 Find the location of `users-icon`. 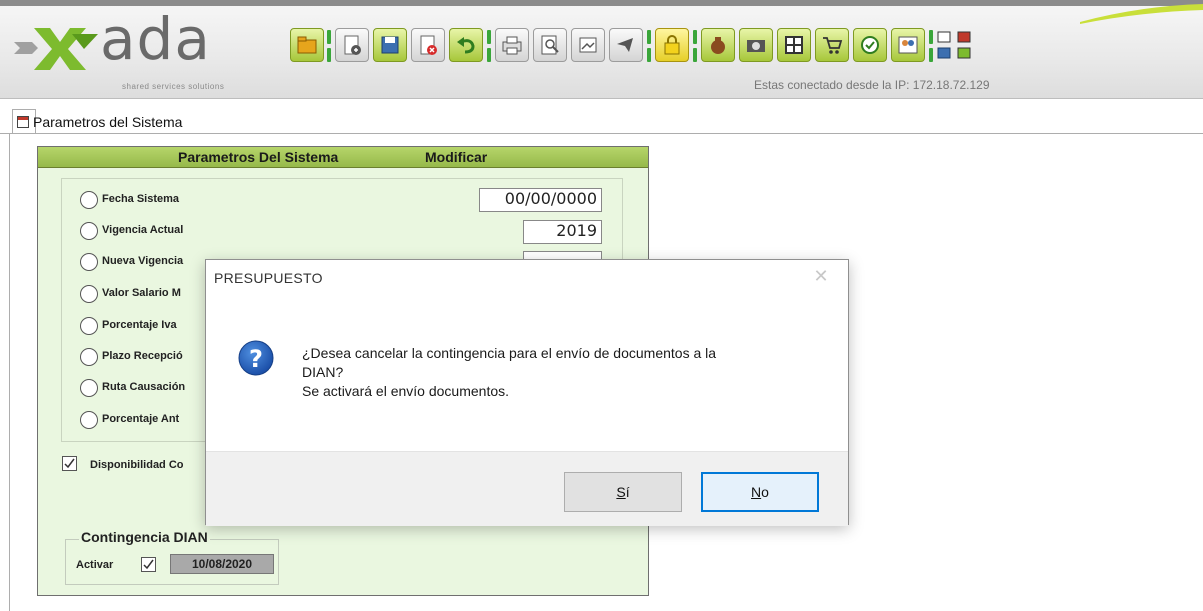

users-icon is located at coordinates (908, 45).